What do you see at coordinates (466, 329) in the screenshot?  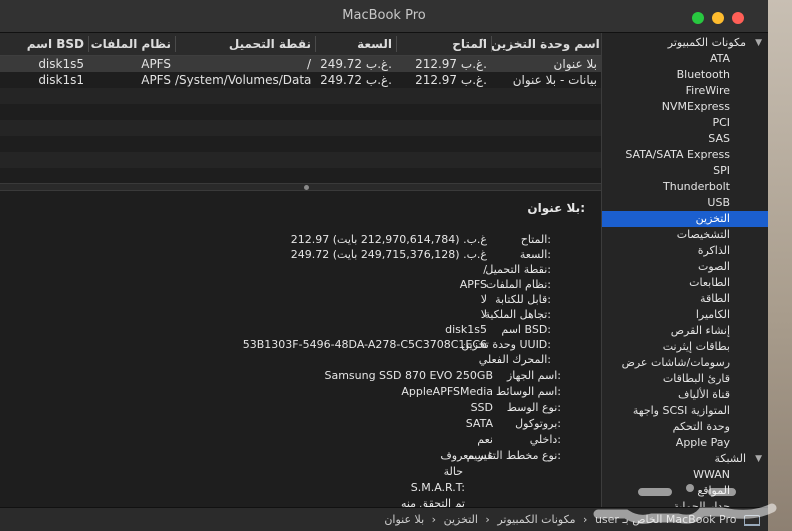 I see `detail-value: disk1s5` at bounding box center [466, 329].